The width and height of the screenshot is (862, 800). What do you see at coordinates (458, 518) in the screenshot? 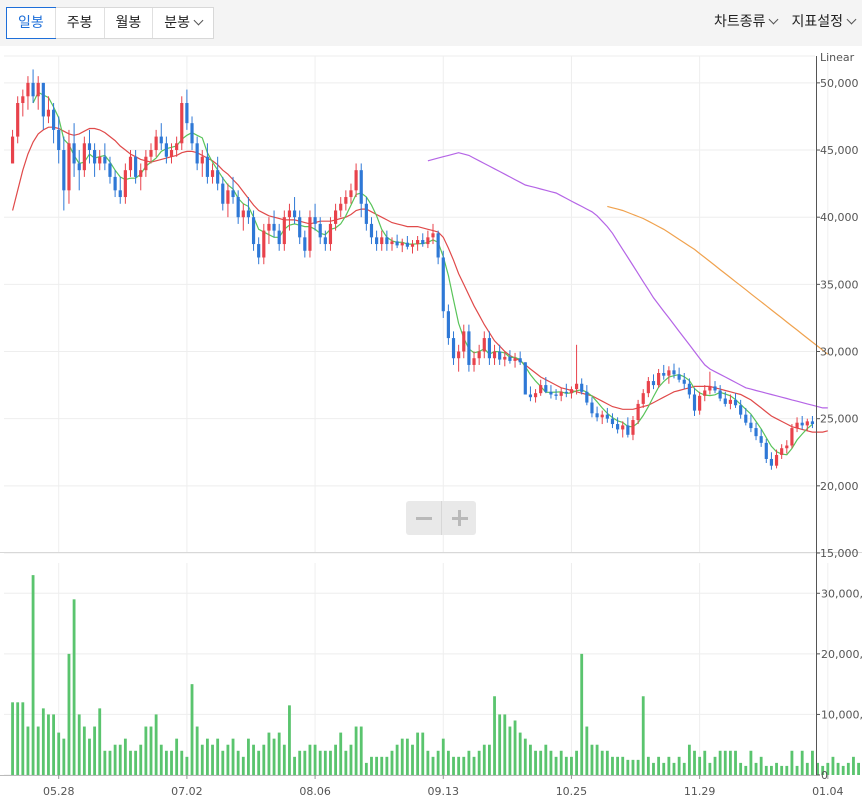
I see `zoom-in-button` at bounding box center [458, 518].